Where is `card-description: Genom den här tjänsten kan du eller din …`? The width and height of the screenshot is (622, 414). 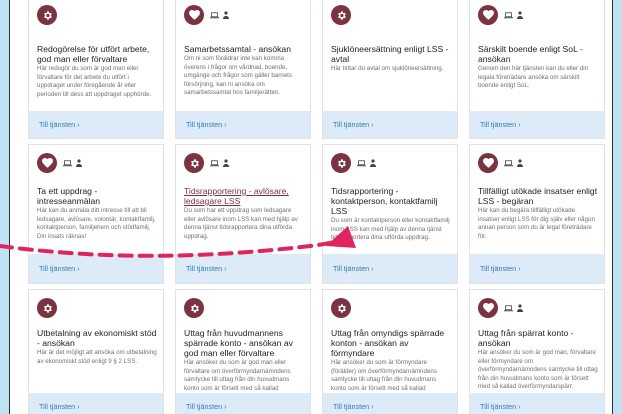
card-description: Genom den här tjänsten kan du eller din … is located at coordinates (533, 77).